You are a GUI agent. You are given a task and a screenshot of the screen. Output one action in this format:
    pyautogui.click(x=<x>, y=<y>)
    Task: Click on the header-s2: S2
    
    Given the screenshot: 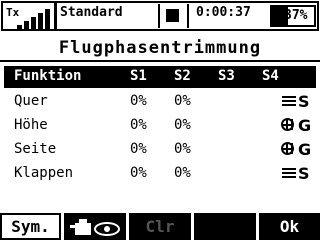 What is the action you would take?
    pyautogui.click(x=182, y=76)
    